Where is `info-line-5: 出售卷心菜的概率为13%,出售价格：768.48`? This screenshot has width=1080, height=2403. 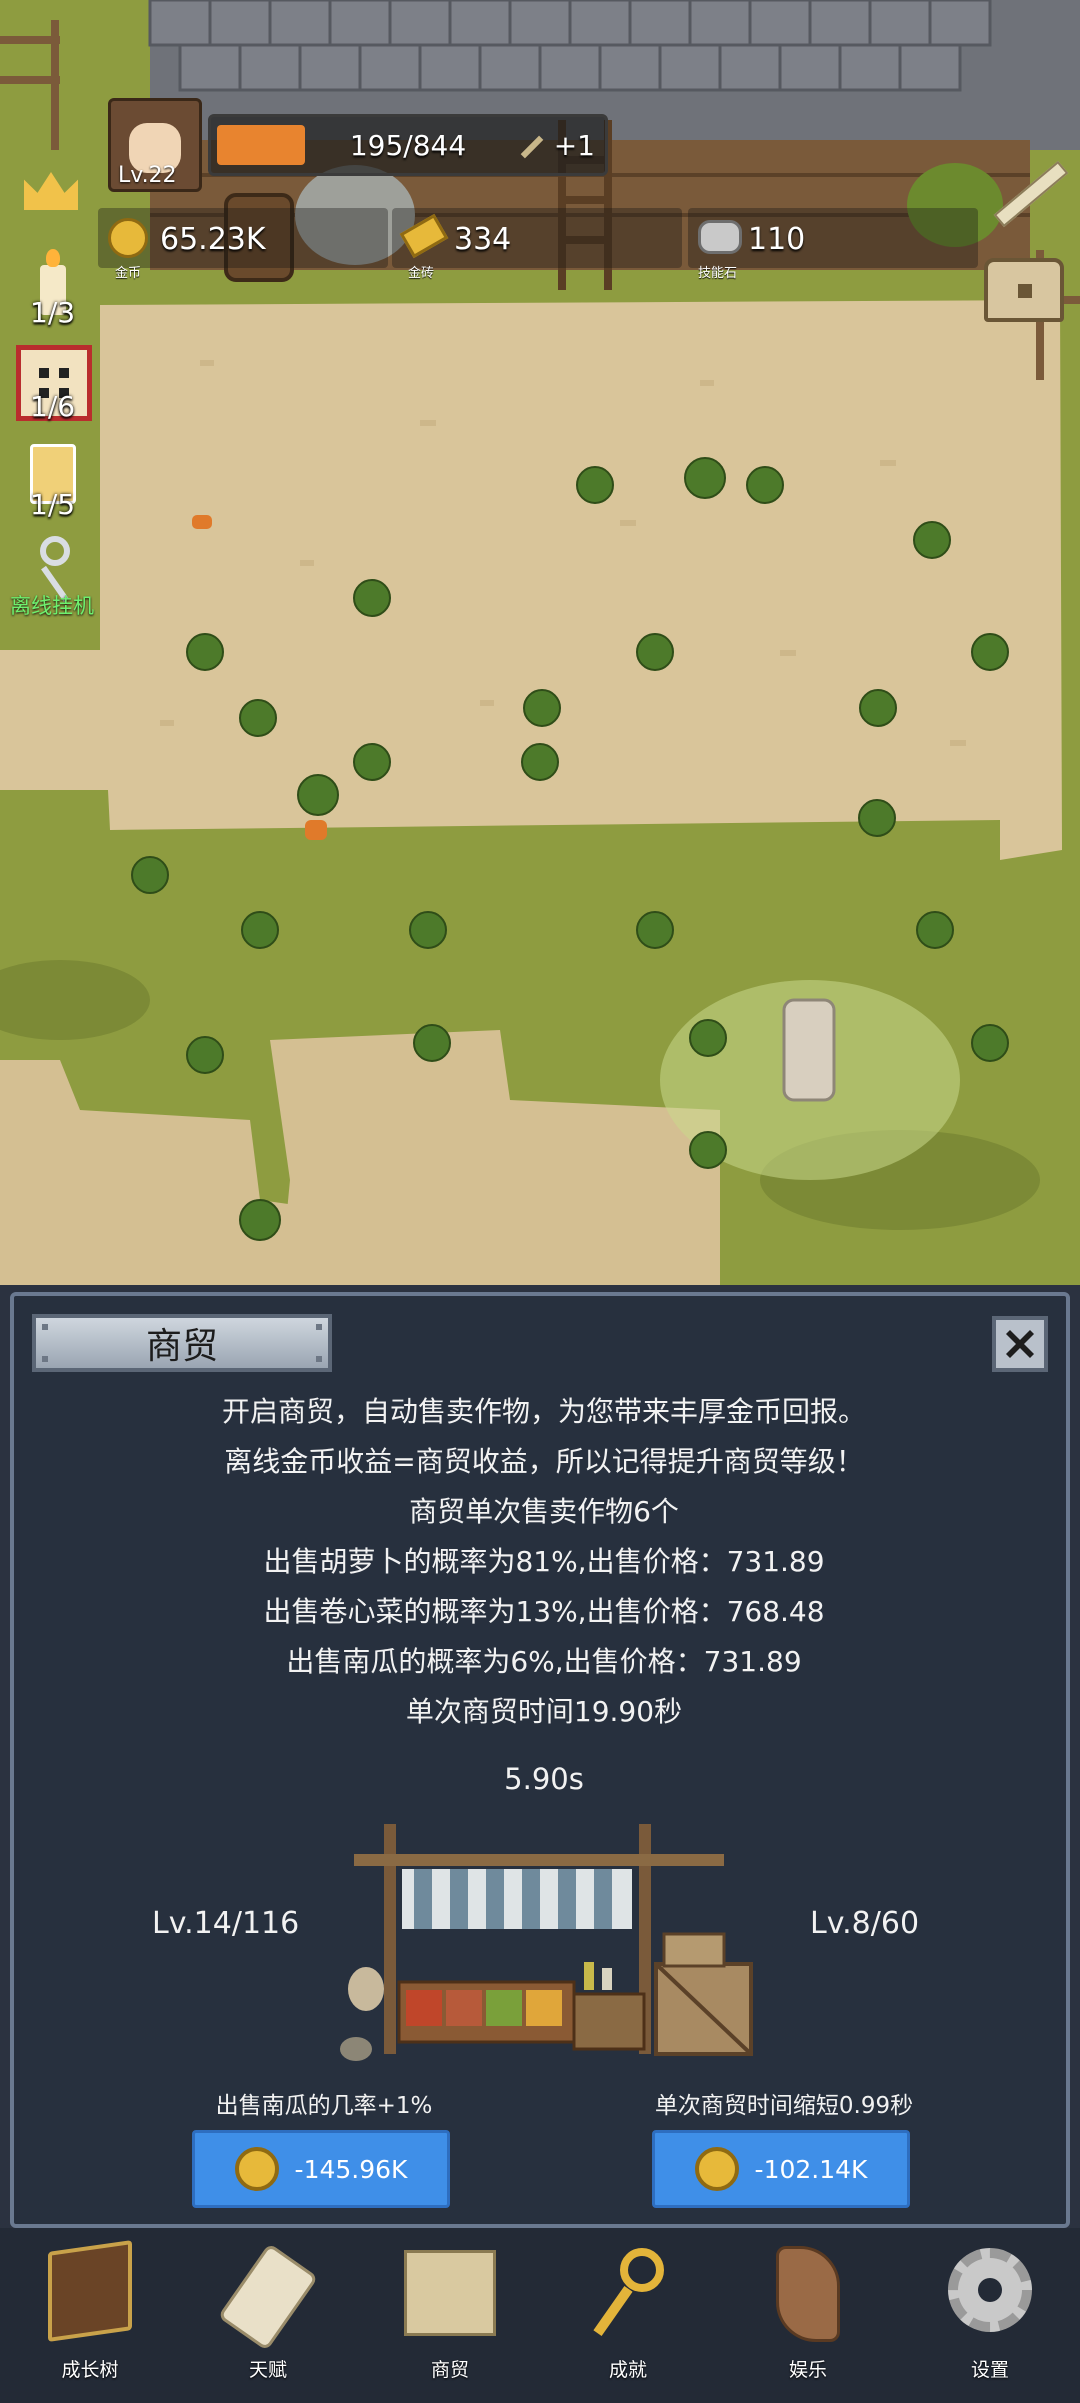
info-line-5: 出售卷心菜的概率为13%,出售价格：768.48 is located at coordinates (544, 1611).